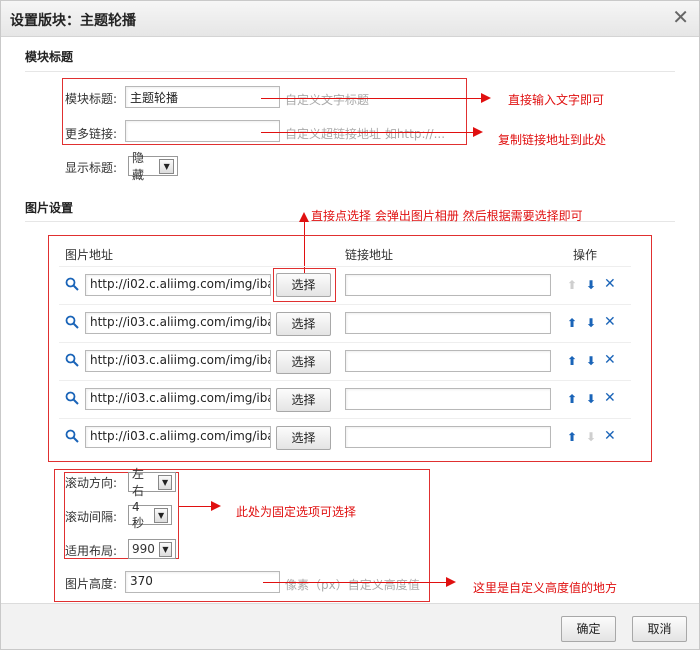 This screenshot has height=650, width=700. Describe the element at coordinates (369, 255) in the screenshot. I see `col-link-url: 链接地址` at that location.